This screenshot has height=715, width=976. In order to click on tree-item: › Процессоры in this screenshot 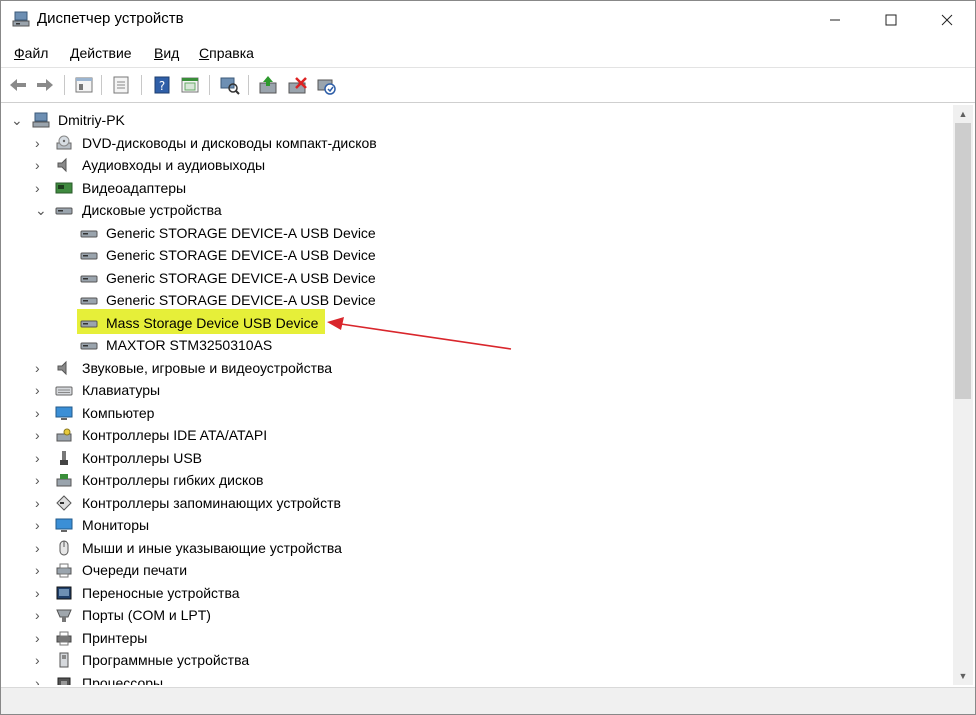, I will do `click(475, 679)`.